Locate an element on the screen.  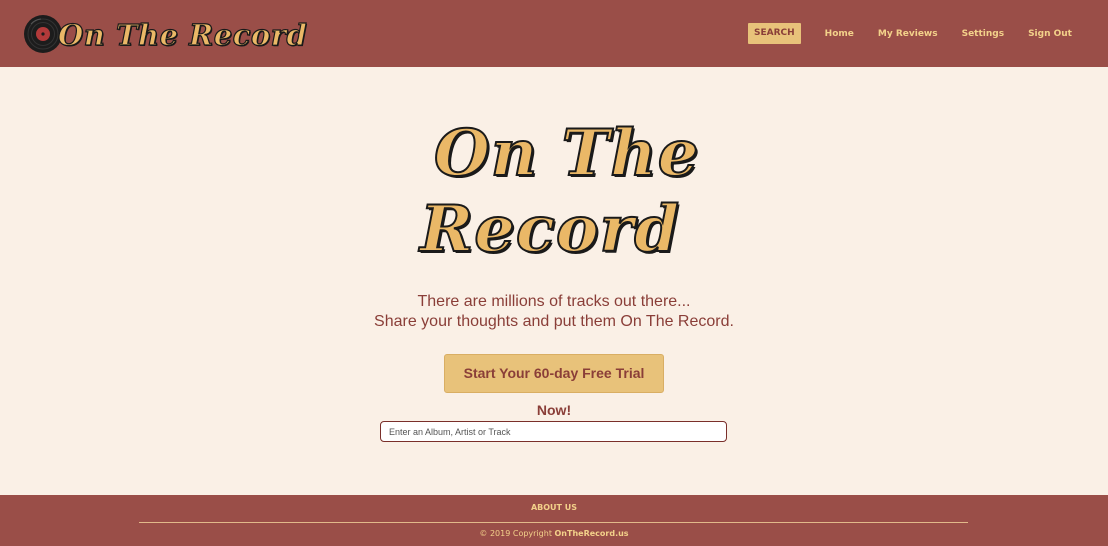
search-input is located at coordinates (553, 431).